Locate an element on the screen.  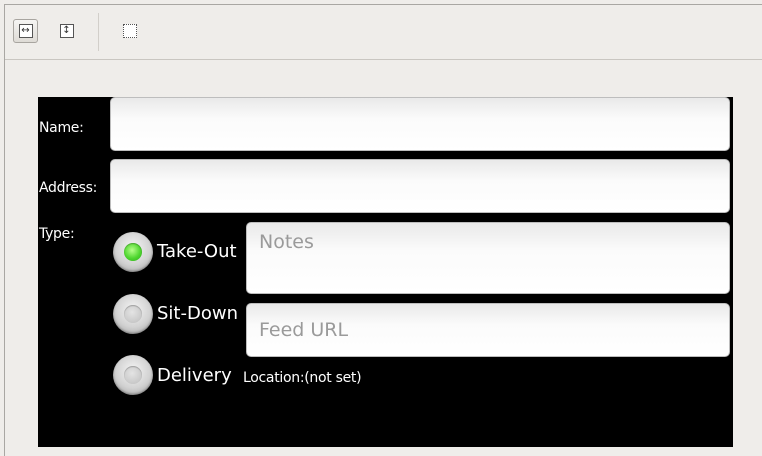
radio-take-out-indicator is located at coordinates (133, 252).